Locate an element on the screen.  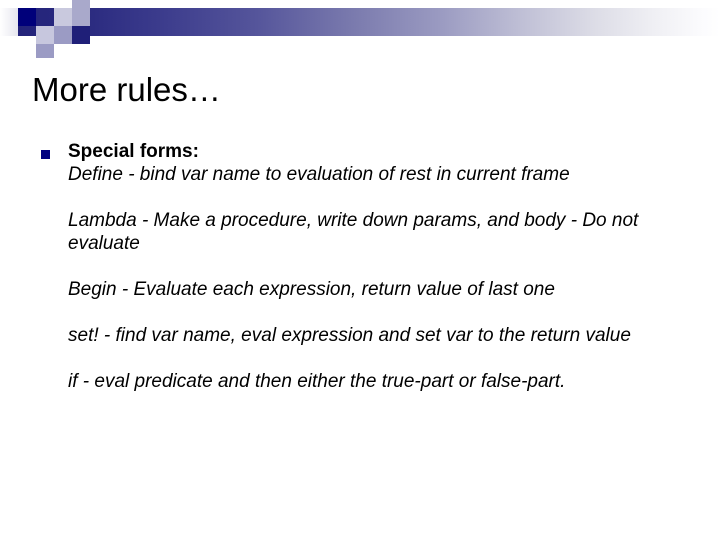
decor-square-tall is located at coordinates (81, 13).